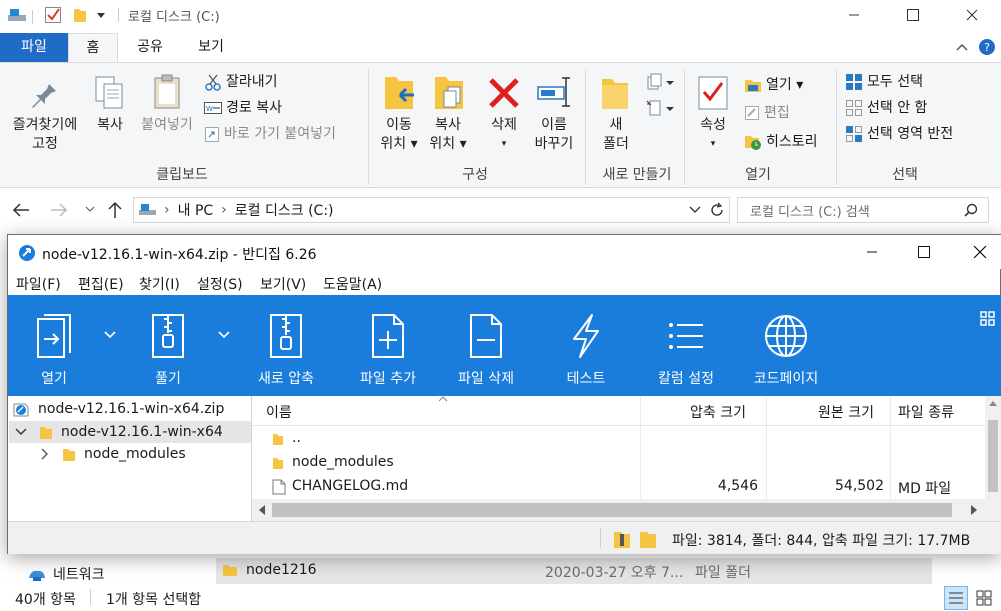  What do you see at coordinates (616, 125) in the screenshot?
I see `new-label-1: 새` at bounding box center [616, 125].